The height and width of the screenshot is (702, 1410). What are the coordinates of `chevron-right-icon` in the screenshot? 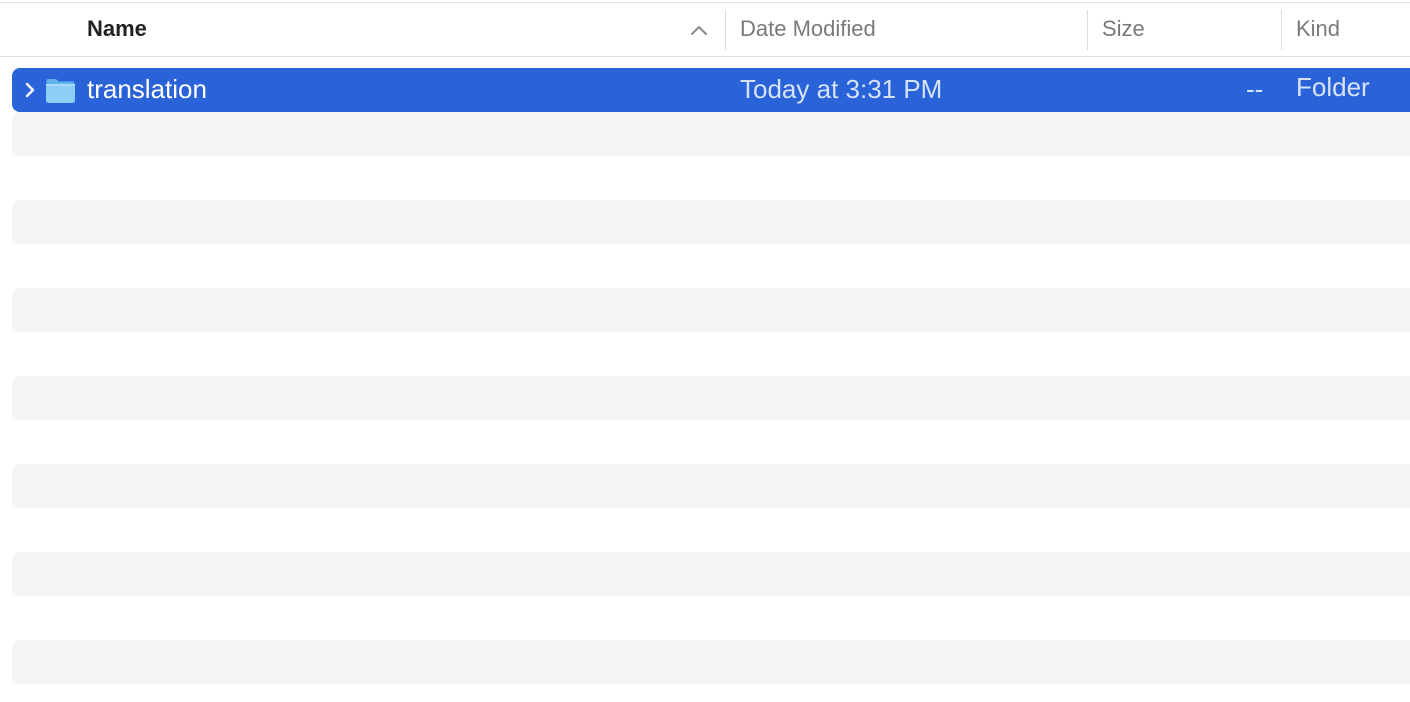 It's located at (30, 90).